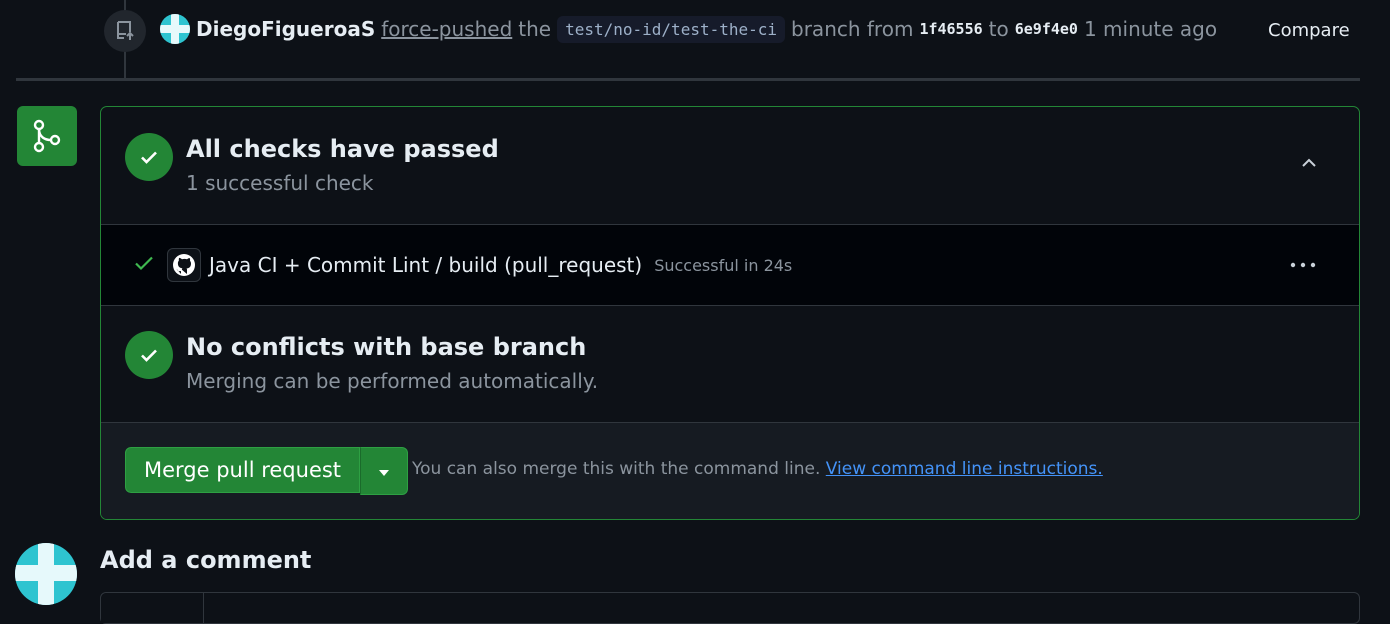 This screenshot has width=1390, height=624. What do you see at coordinates (47, 136) in the screenshot?
I see `git-merge-icon` at bounding box center [47, 136].